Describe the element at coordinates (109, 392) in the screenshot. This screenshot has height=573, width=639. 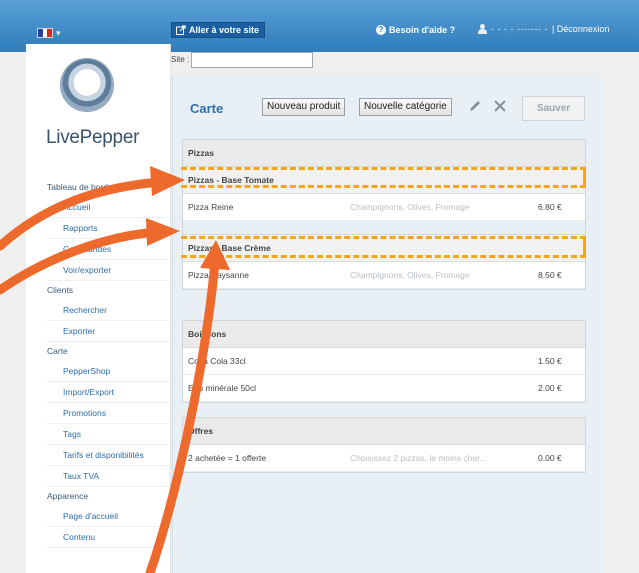
I see `sidebar-item-import-export: Import/Export` at that location.